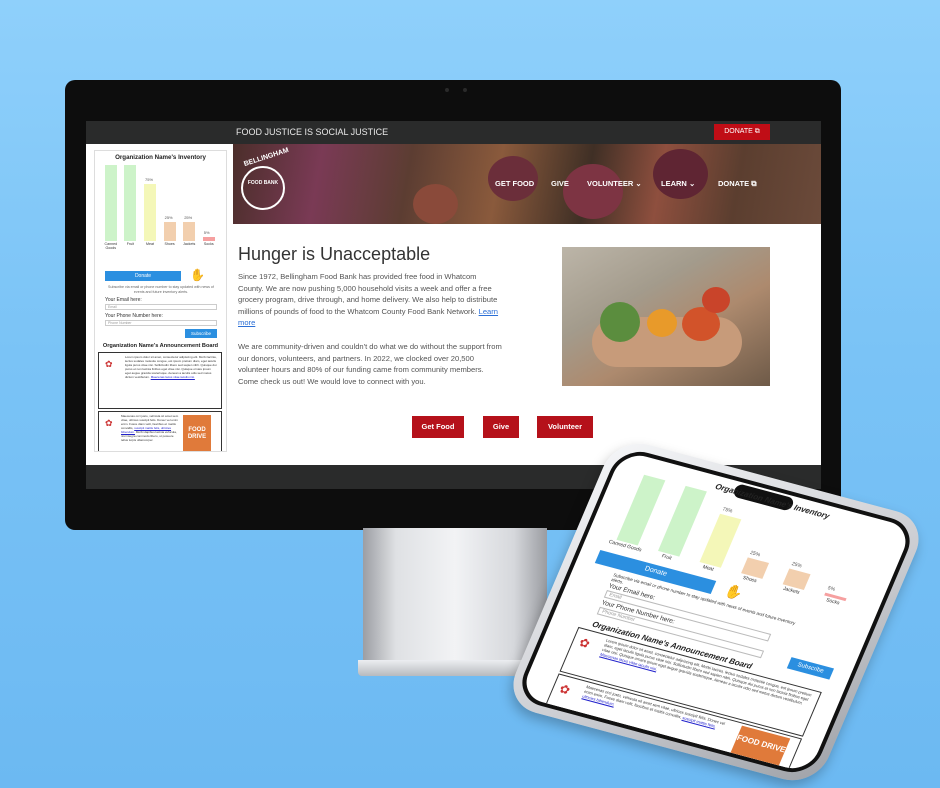  I want to click on inventory-donate-button: Donate, so click(143, 276).